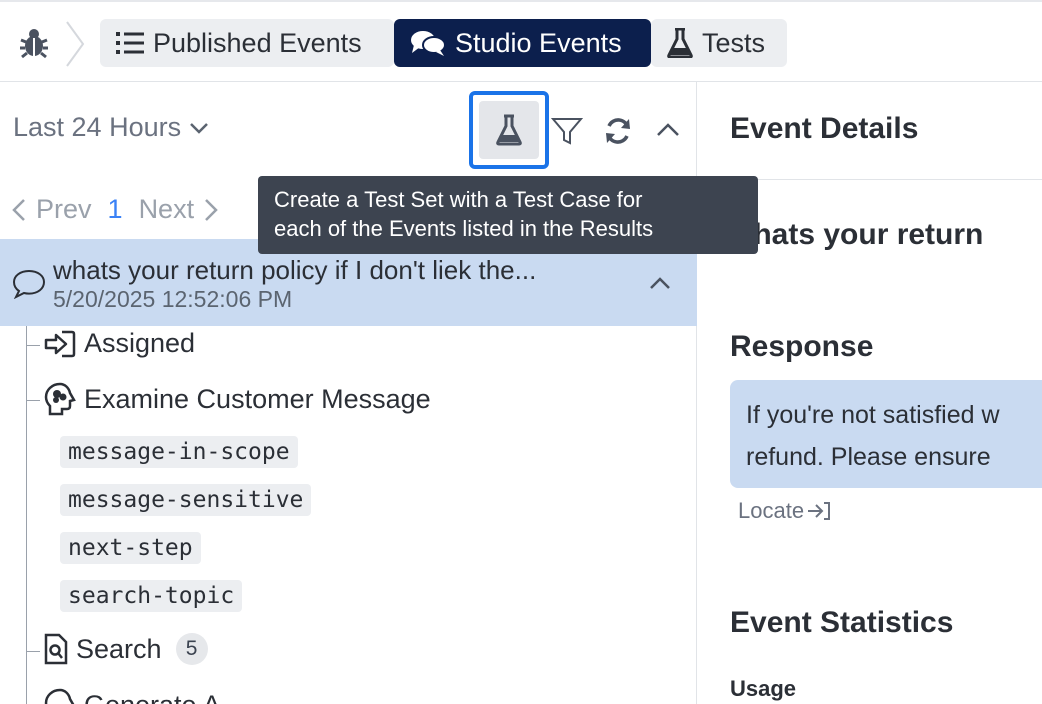 Image resolution: width=1042 pixels, height=704 pixels. I want to click on tab-tests: Tests, so click(719, 43).